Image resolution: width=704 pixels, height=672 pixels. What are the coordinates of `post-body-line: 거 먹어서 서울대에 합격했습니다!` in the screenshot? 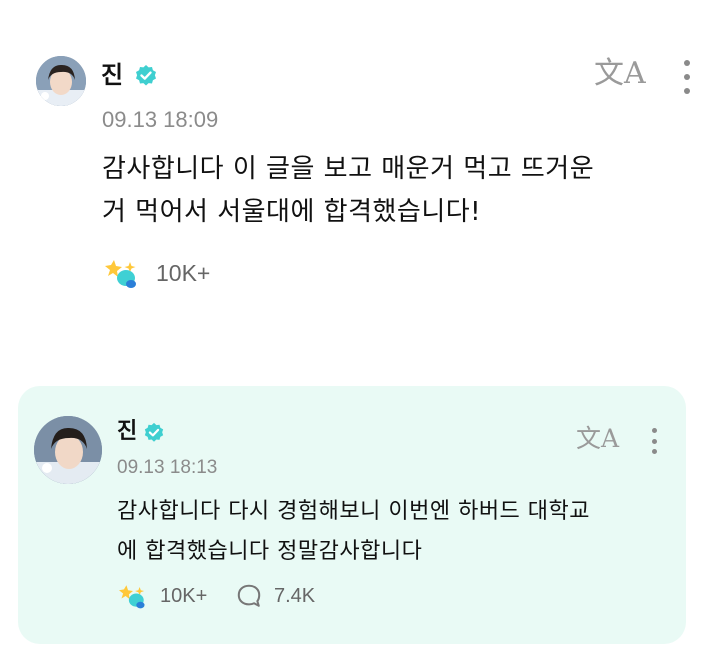 It's located at (292, 212).